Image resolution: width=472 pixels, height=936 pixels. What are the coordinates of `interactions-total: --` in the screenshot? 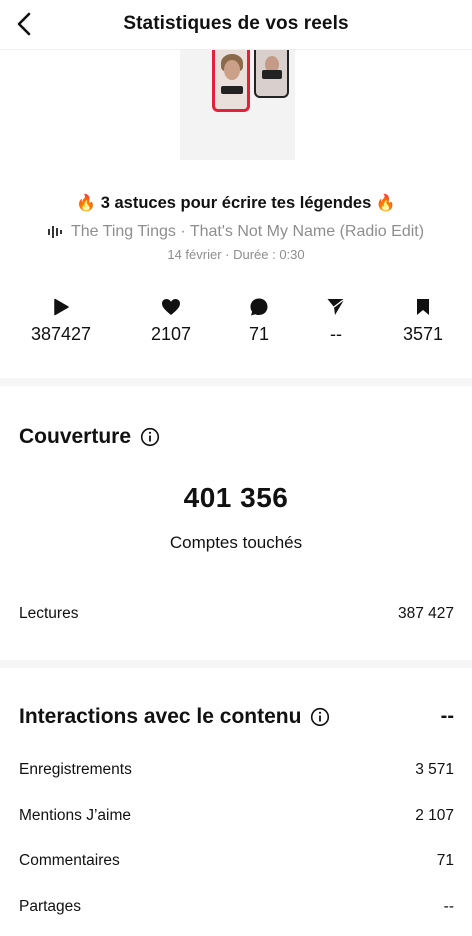 It's located at (447, 716).